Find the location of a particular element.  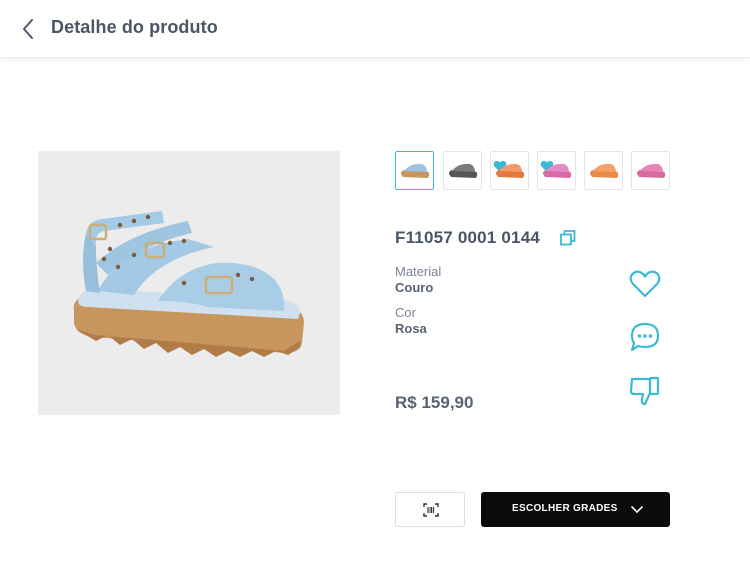

barcode-scan-button is located at coordinates (430, 509).